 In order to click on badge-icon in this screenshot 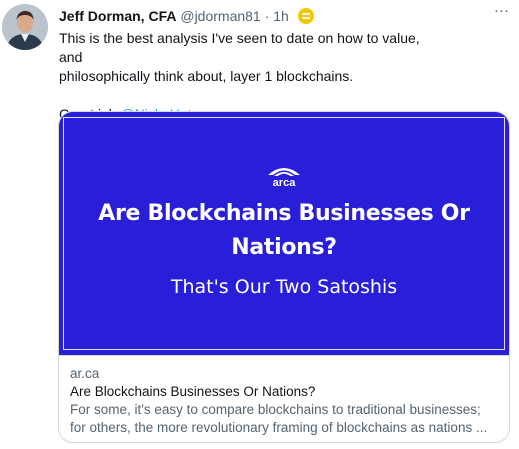, I will do `click(305, 16)`.